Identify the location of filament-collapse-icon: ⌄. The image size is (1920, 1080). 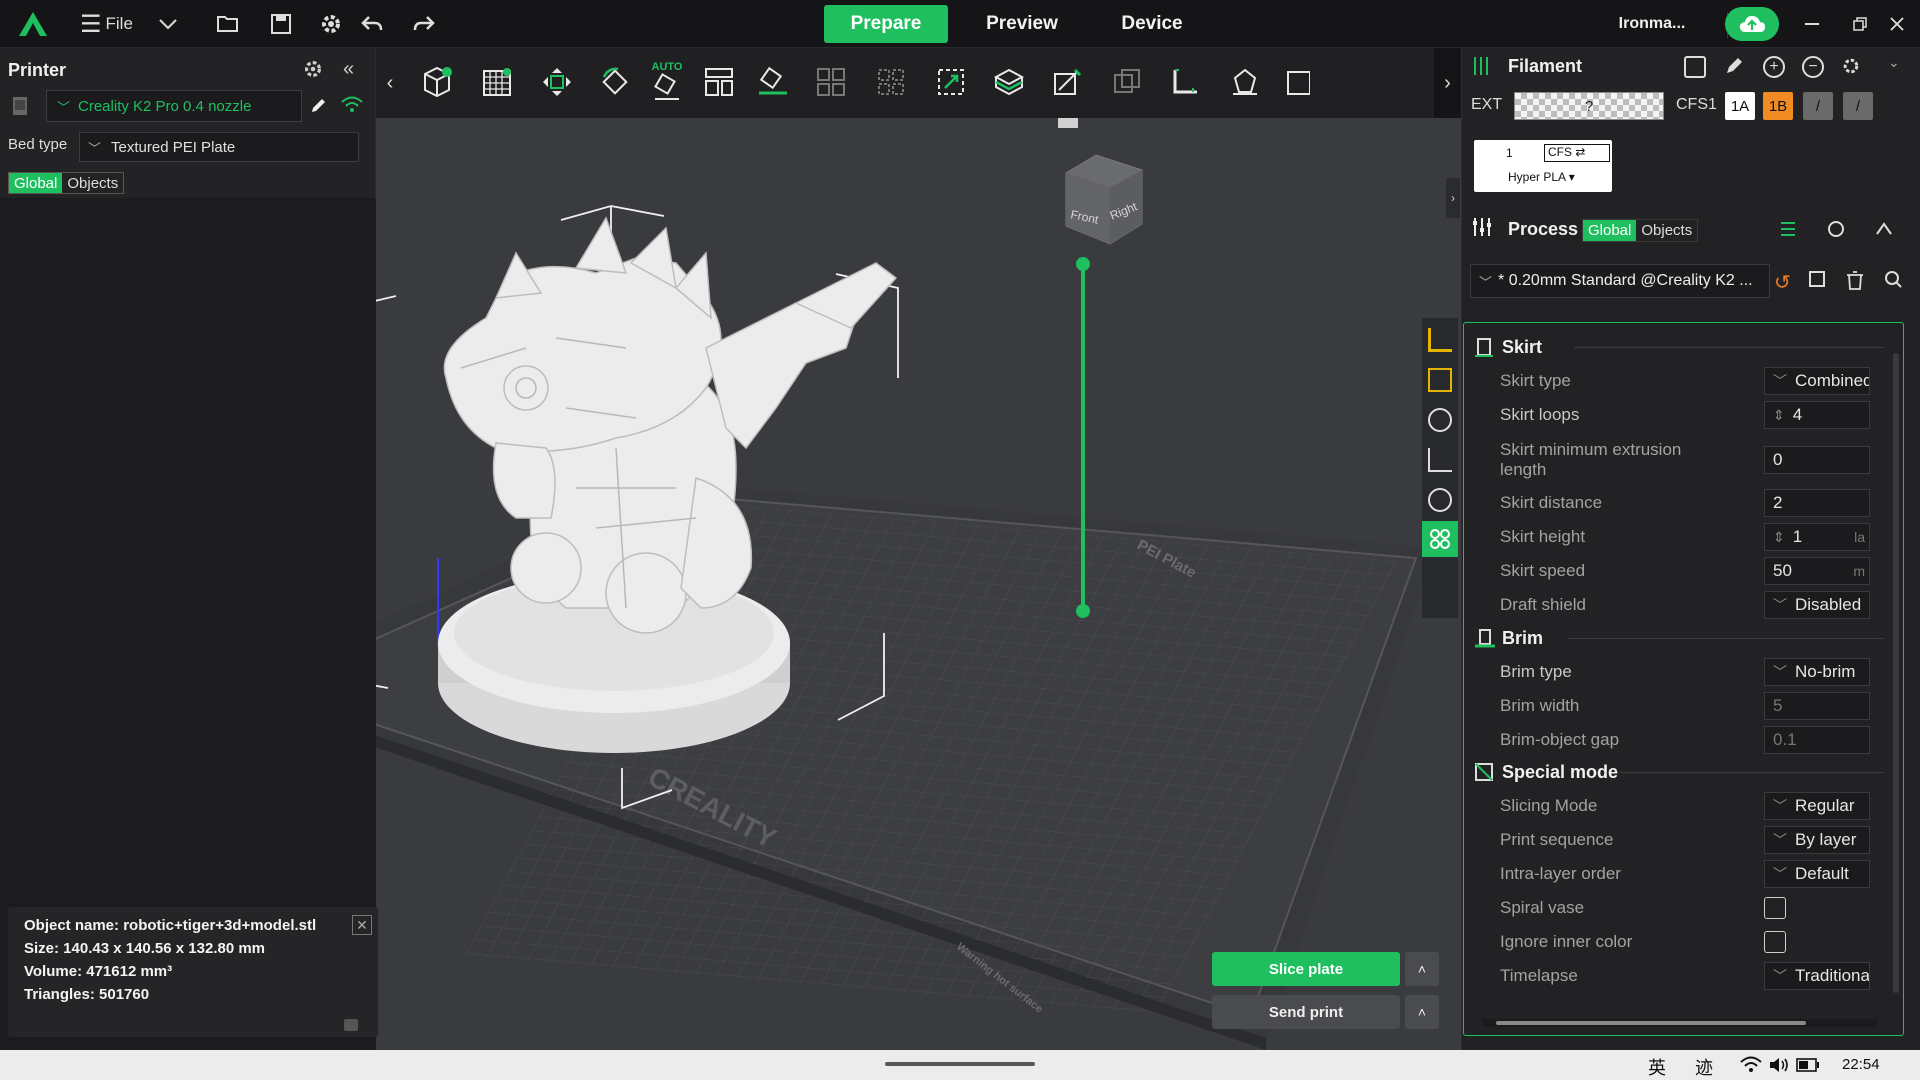
(1894, 62).